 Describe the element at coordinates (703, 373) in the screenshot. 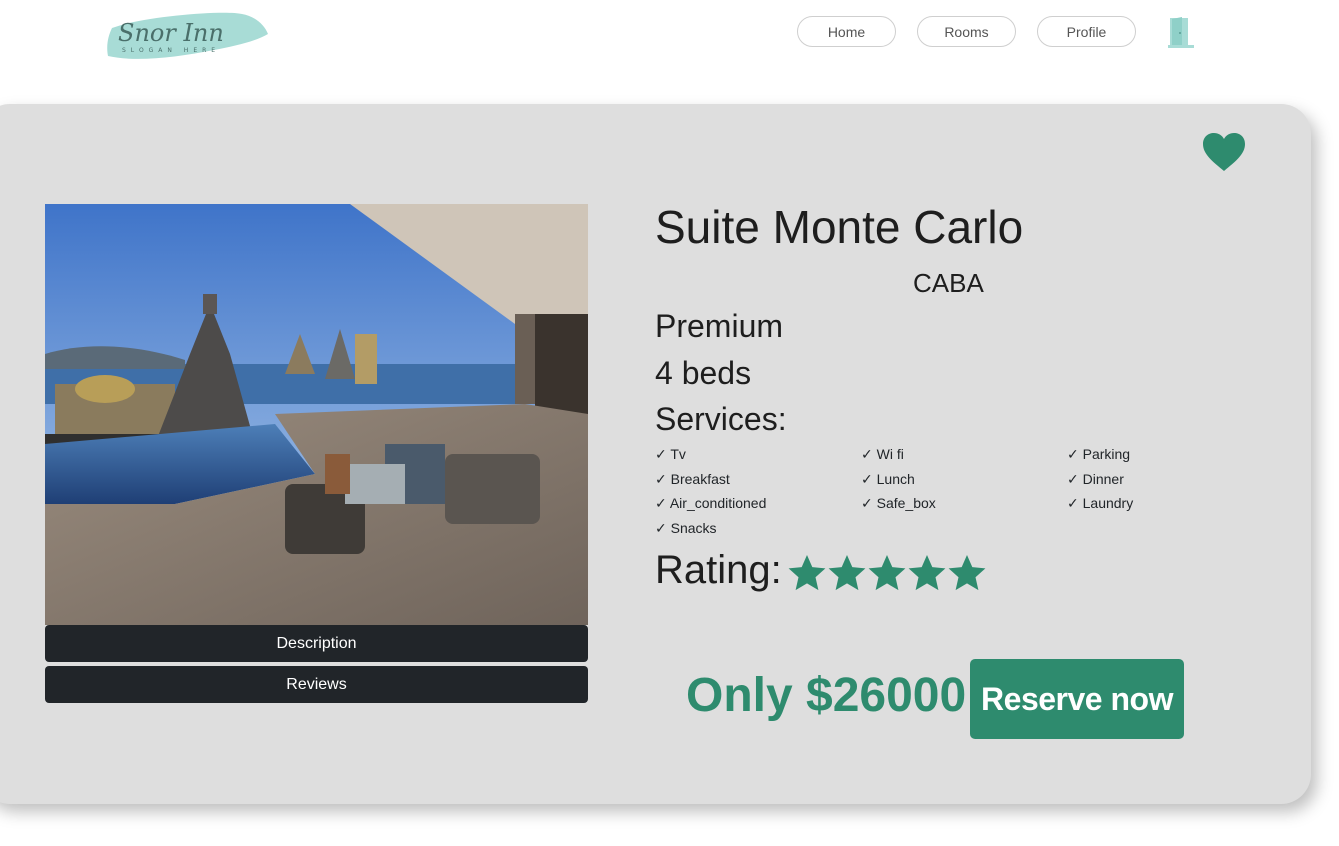

I see `room-beds: 4 beds` at that location.